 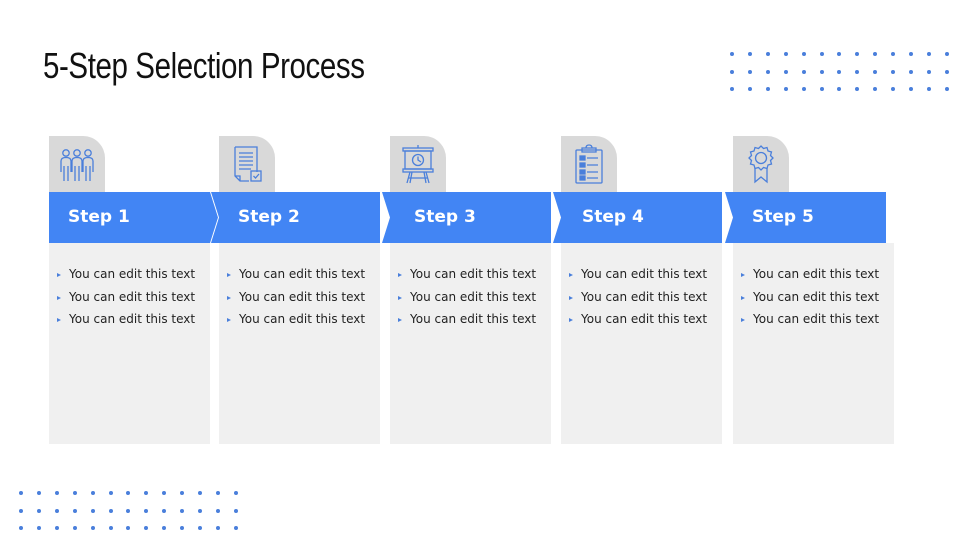 I want to click on step-banner: Step 3, so click(x=466, y=217).